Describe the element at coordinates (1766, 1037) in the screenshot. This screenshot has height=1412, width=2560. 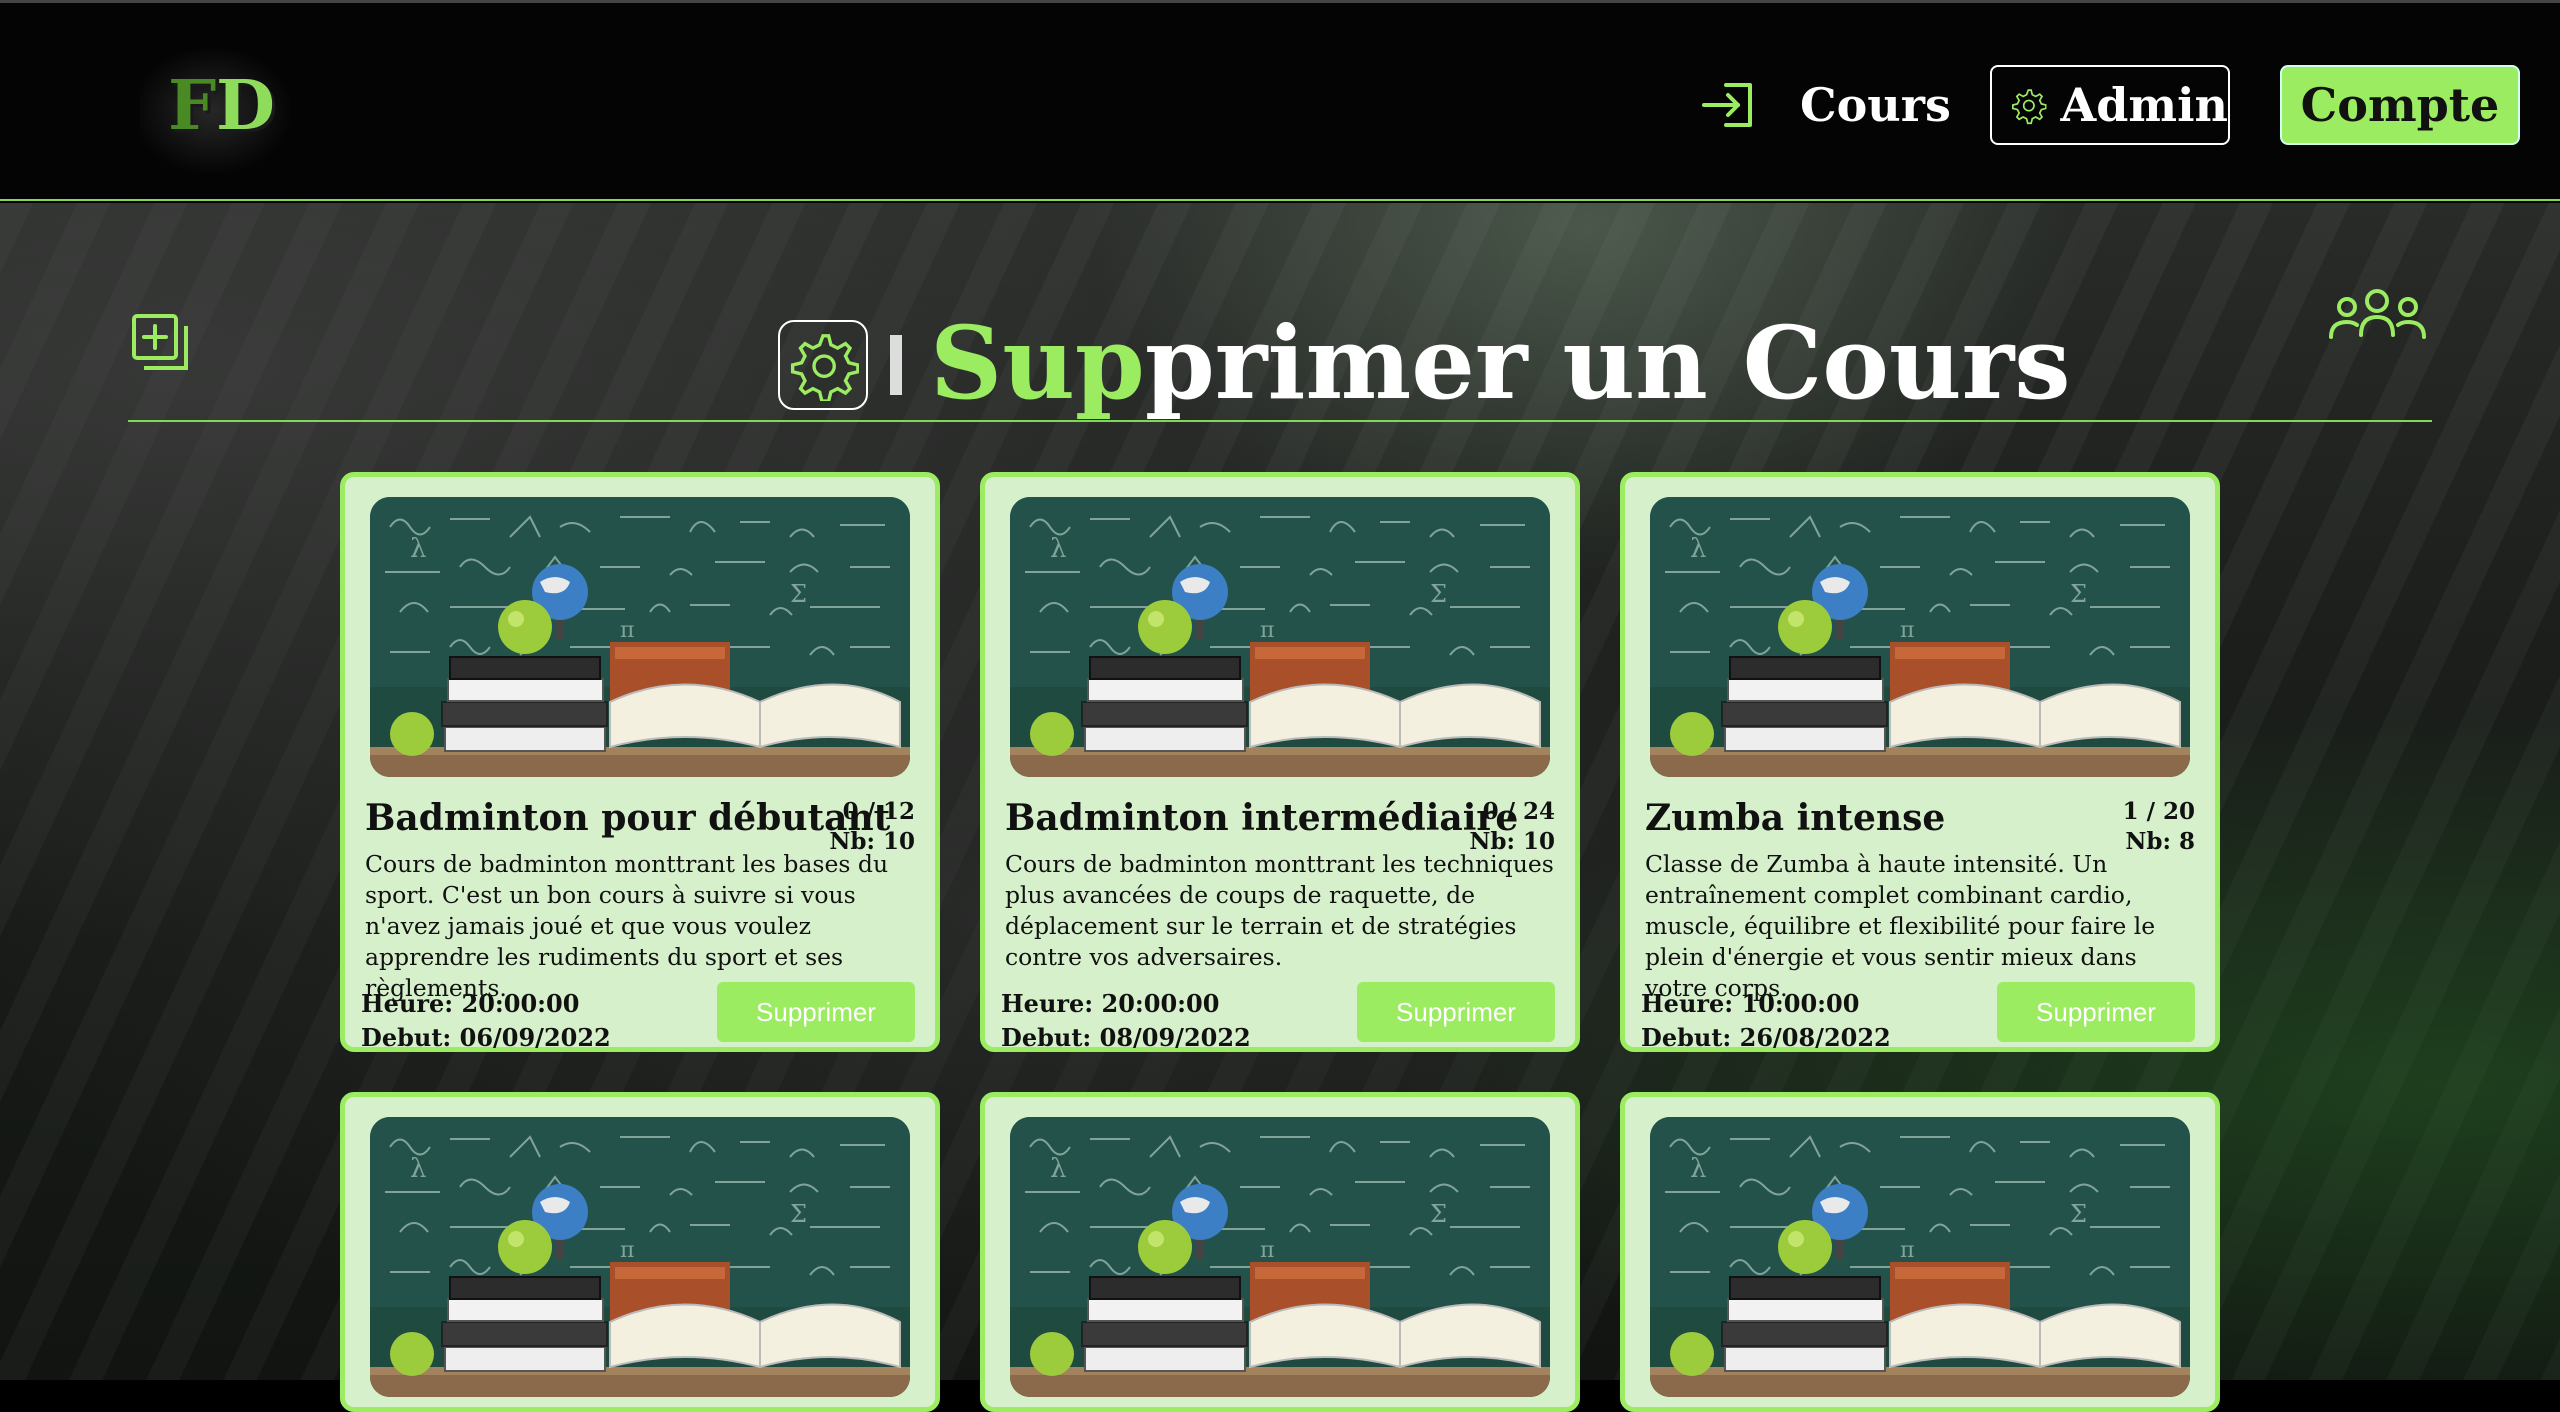
I see `course-debut: Debut: 26/08/2022` at that location.